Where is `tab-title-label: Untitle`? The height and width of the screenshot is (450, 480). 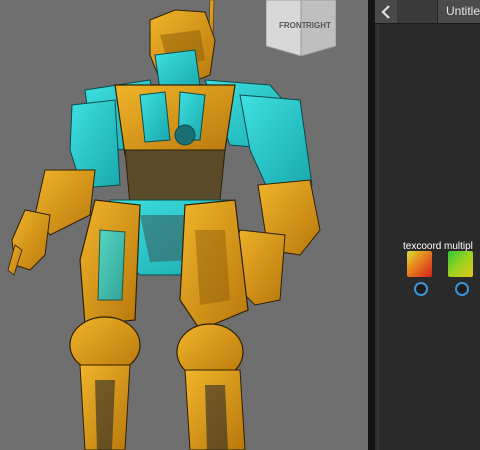
tab-title-label: Untitle is located at coordinates (463, 11).